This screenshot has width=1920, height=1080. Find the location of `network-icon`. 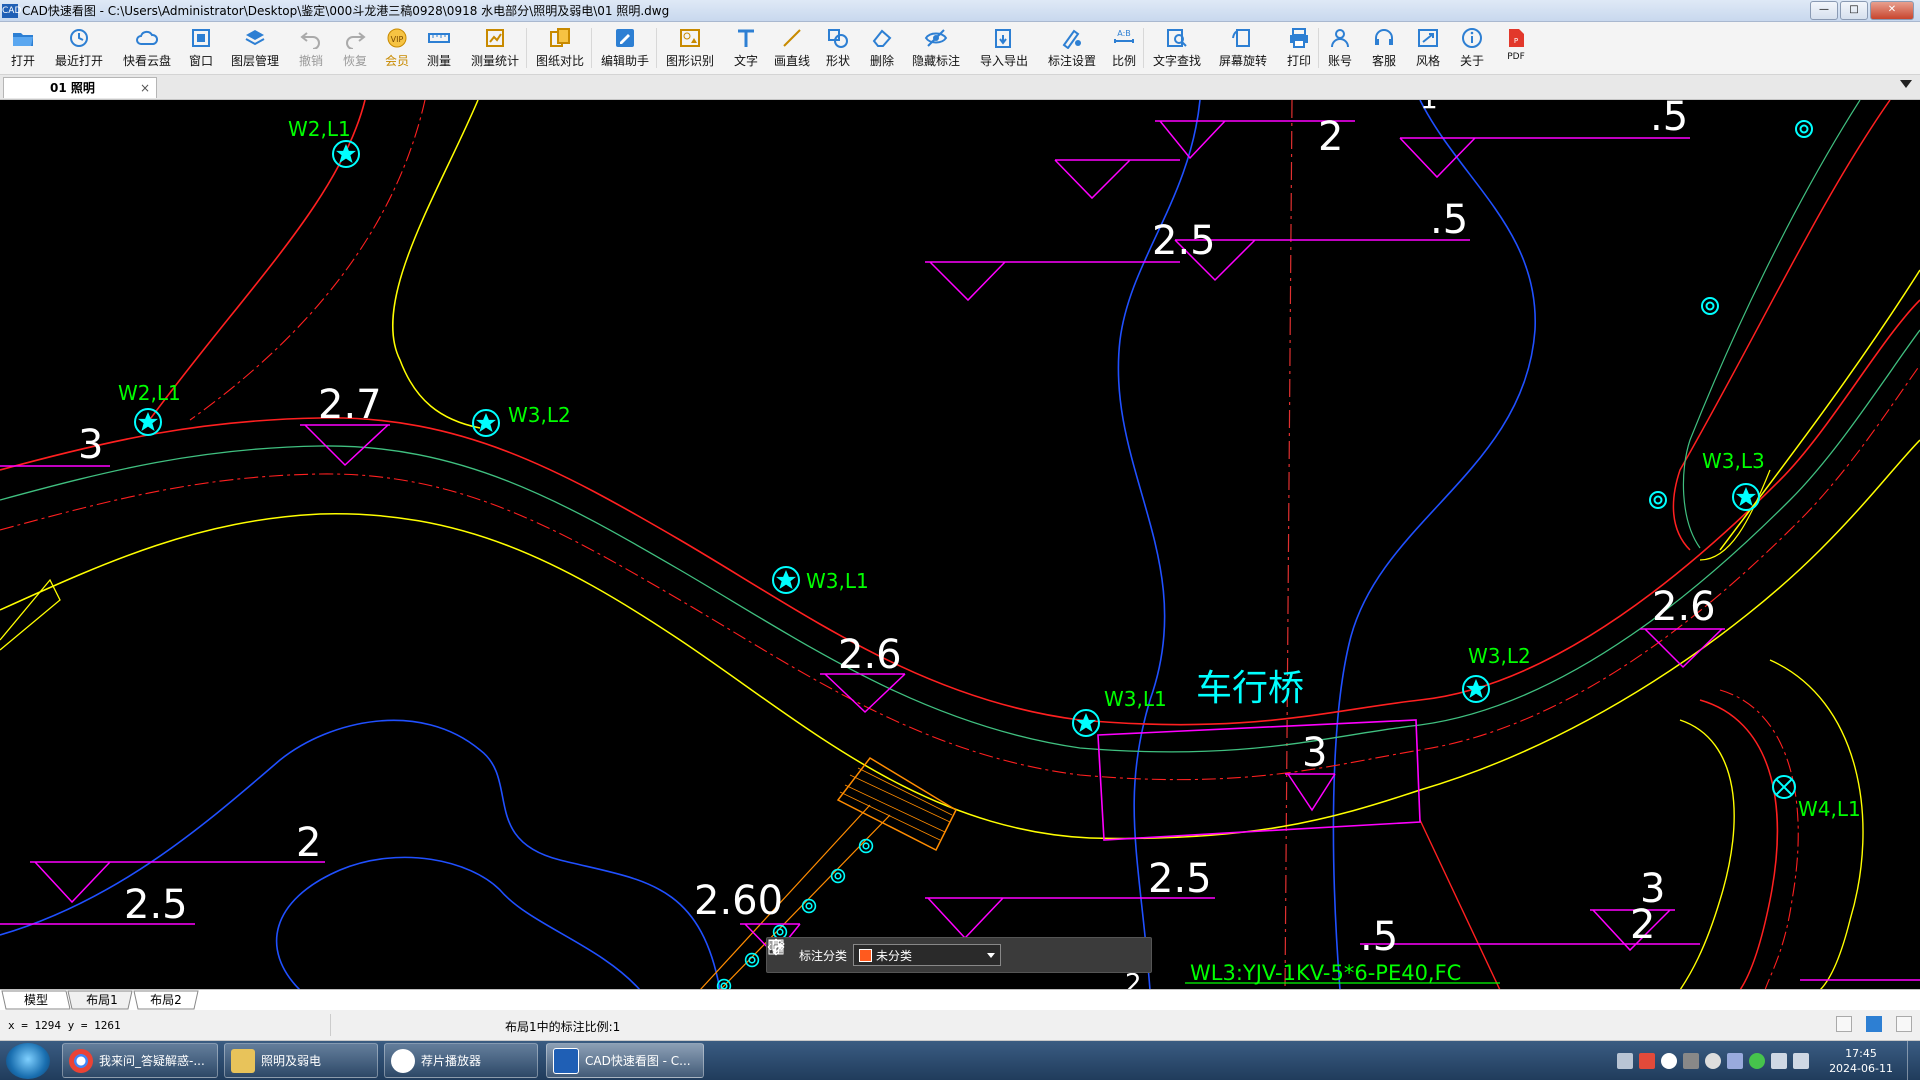

network-icon is located at coordinates (1779, 1060).